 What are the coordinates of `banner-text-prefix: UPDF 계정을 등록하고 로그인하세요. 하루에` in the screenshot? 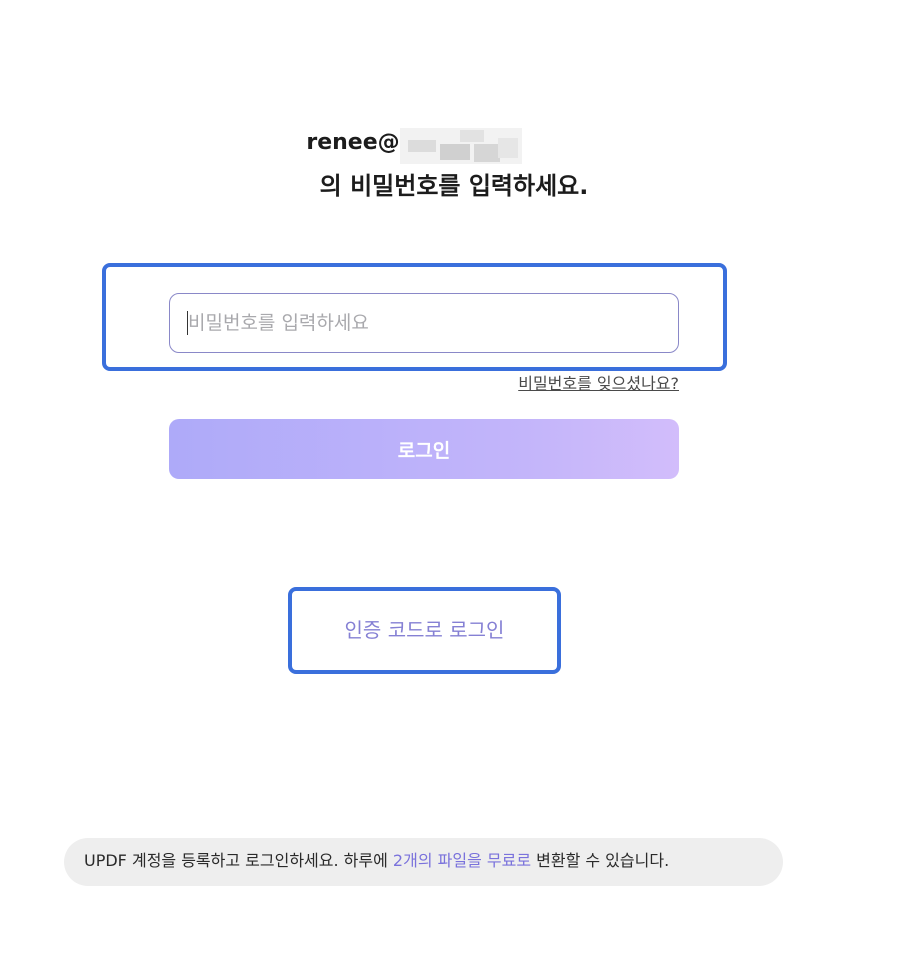 It's located at (238, 860).